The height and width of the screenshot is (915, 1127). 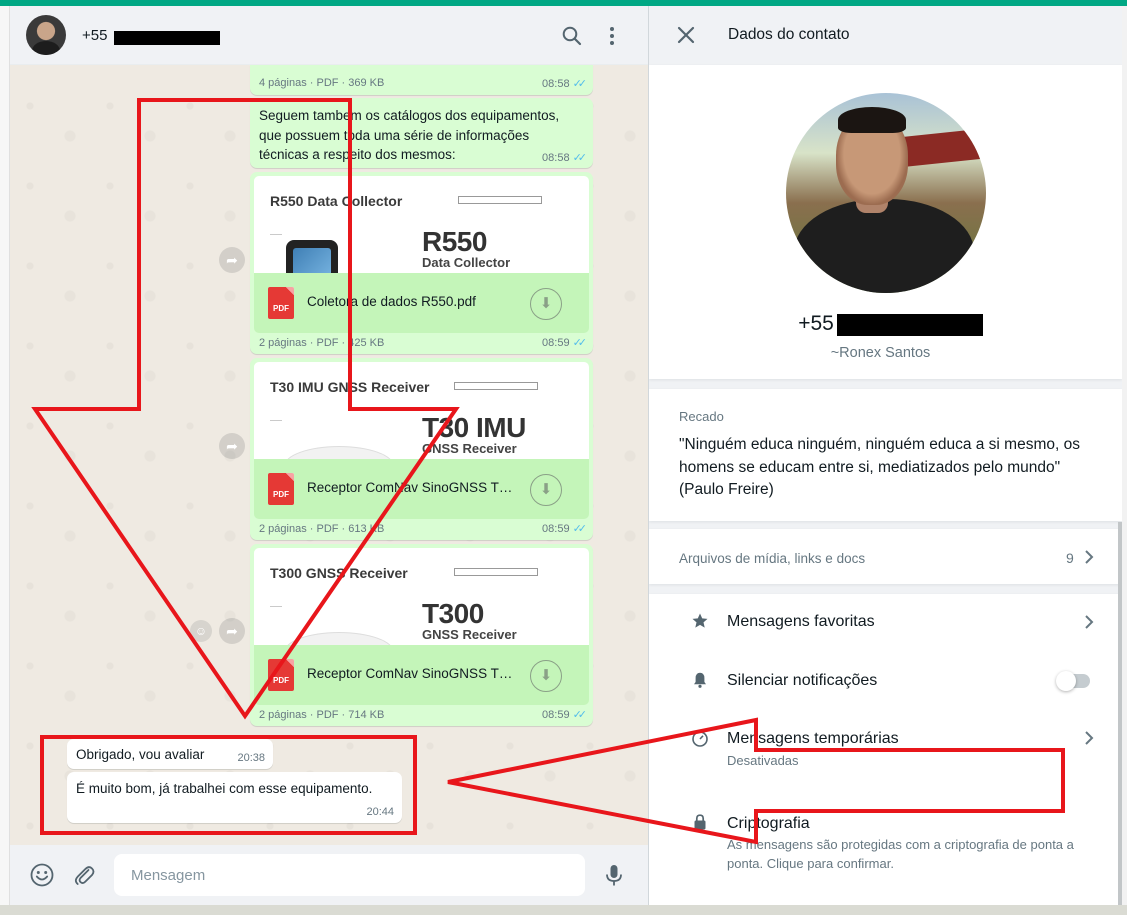 I want to click on message-time: 20:44, so click(x=380, y=812).